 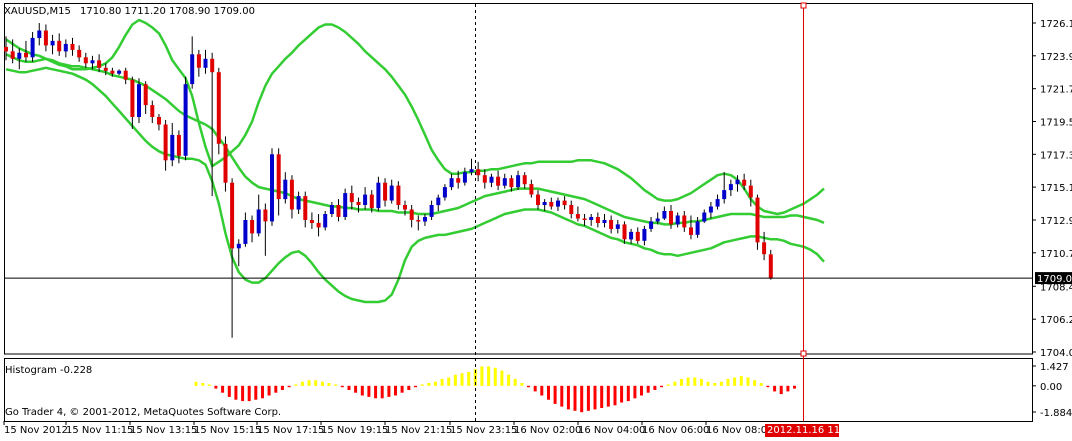 What do you see at coordinates (227, 430) in the screenshot?
I see `time-tick-label: 15 Nov 15:15` at bounding box center [227, 430].